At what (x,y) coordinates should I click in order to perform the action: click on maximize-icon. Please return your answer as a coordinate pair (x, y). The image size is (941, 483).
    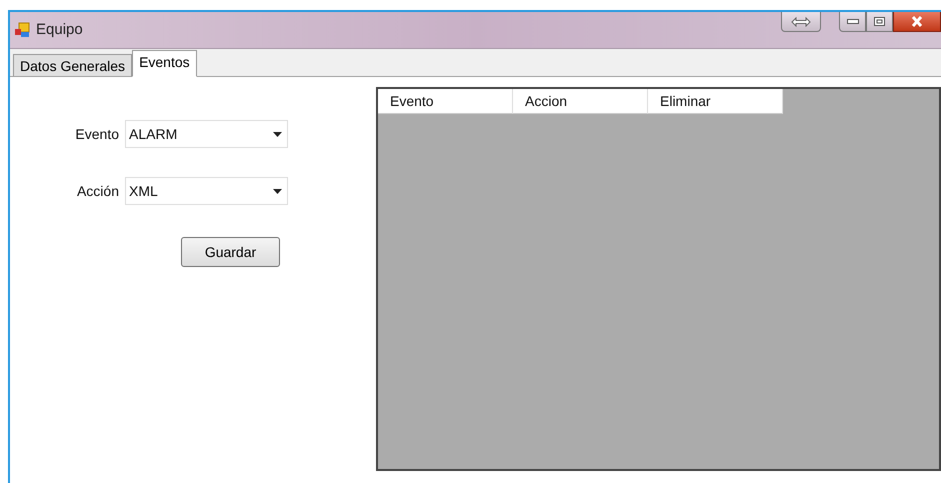
    Looking at the image, I should click on (879, 21).